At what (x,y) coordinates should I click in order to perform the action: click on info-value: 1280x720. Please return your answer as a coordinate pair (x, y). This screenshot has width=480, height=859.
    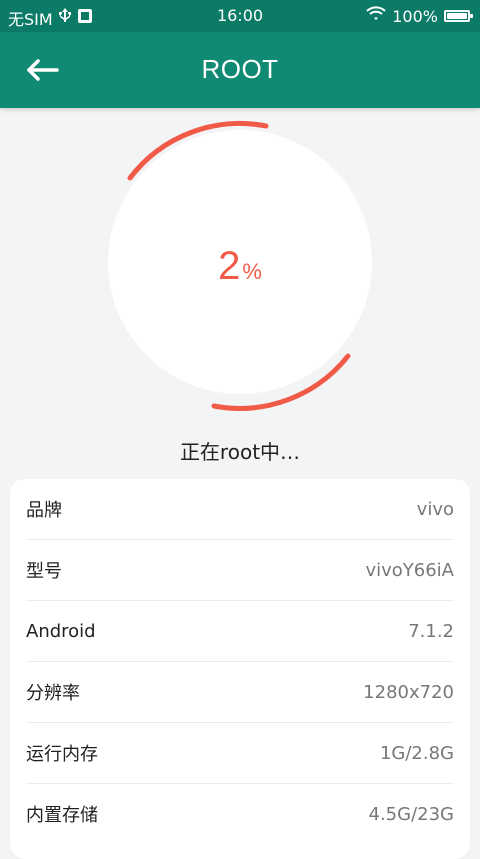
    Looking at the image, I should click on (408, 692).